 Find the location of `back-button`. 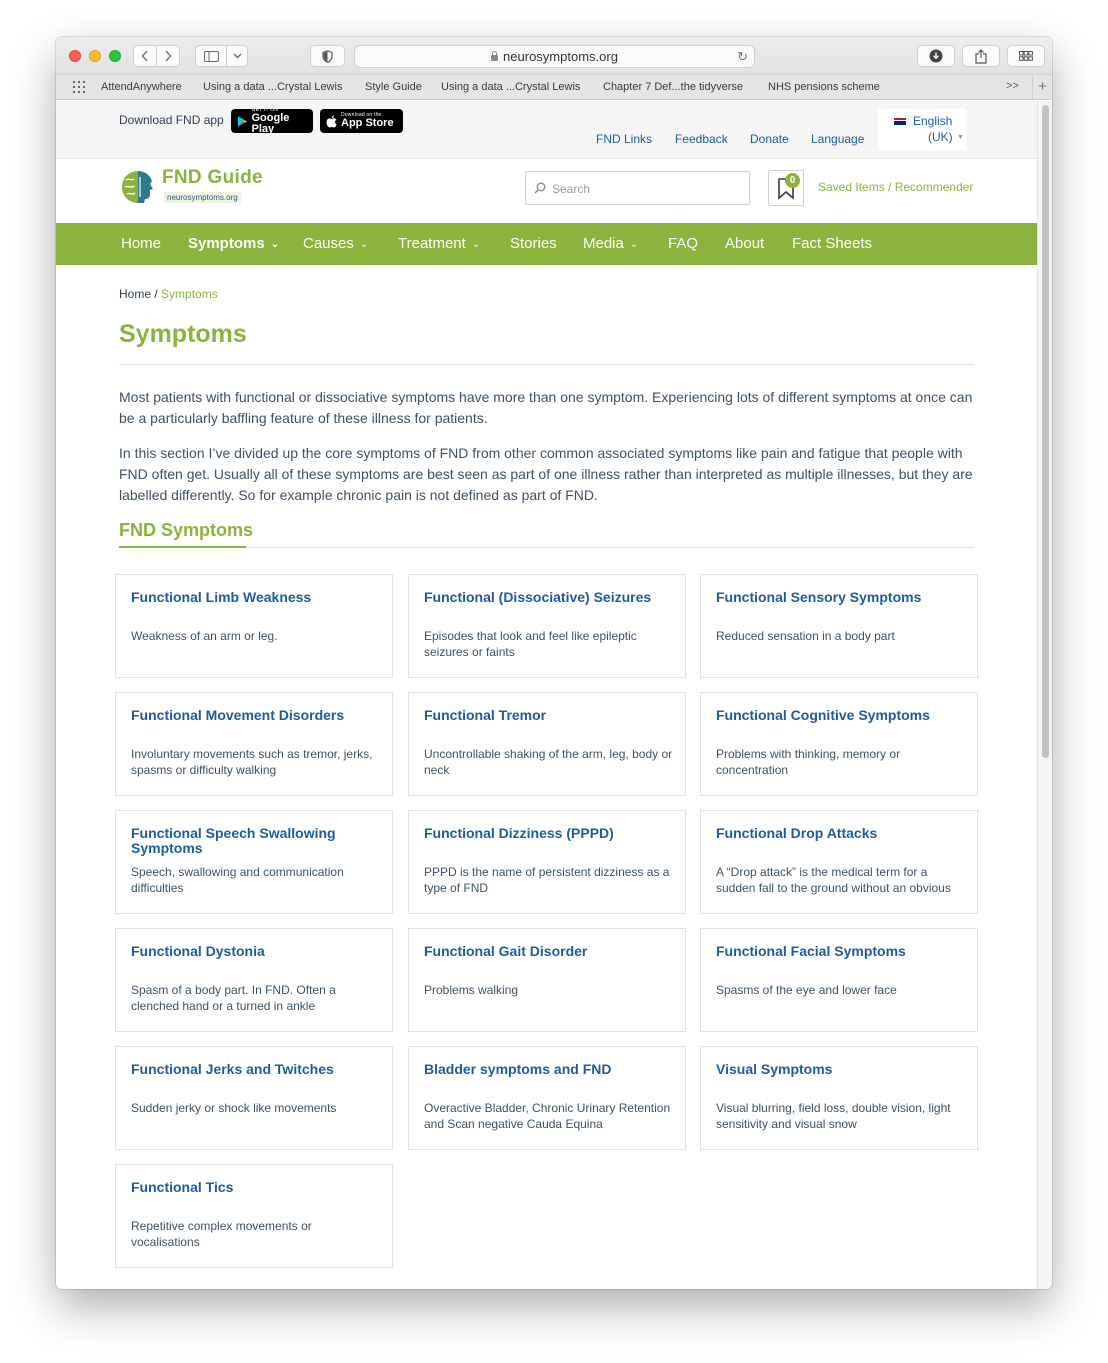

back-button is located at coordinates (145, 56).